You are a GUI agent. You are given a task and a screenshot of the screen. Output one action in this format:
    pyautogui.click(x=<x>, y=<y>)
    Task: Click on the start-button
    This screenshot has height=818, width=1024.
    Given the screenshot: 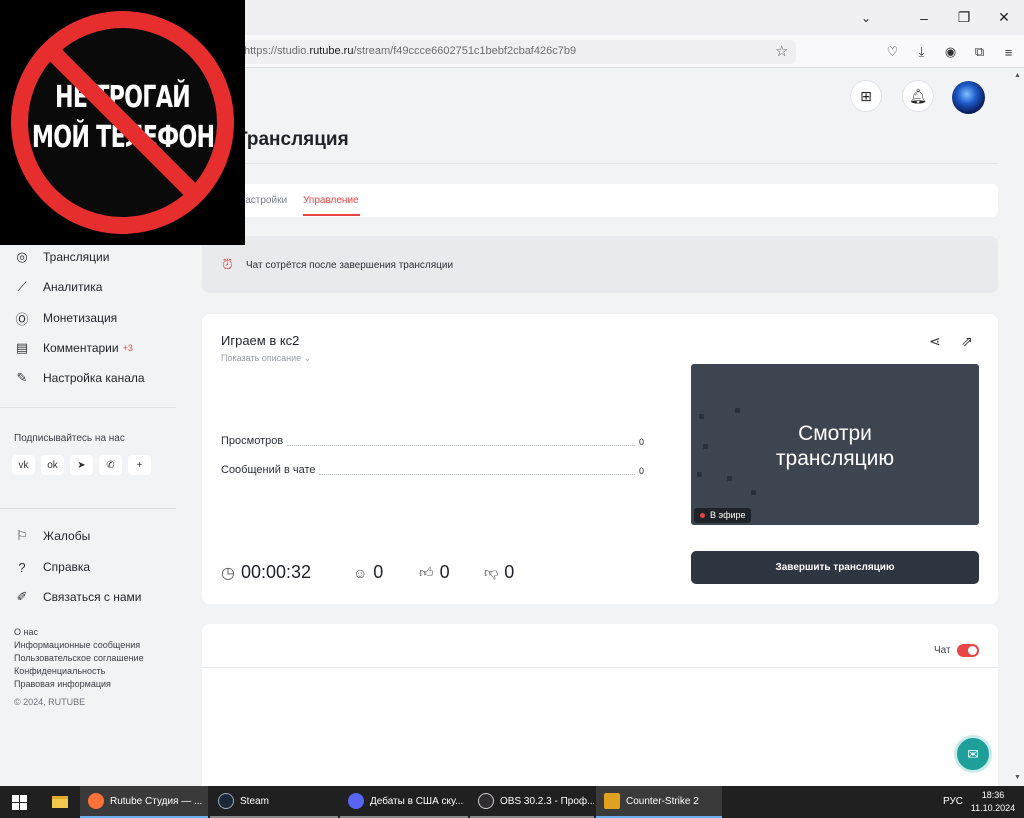 What is the action you would take?
    pyautogui.click(x=19, y=802)
    